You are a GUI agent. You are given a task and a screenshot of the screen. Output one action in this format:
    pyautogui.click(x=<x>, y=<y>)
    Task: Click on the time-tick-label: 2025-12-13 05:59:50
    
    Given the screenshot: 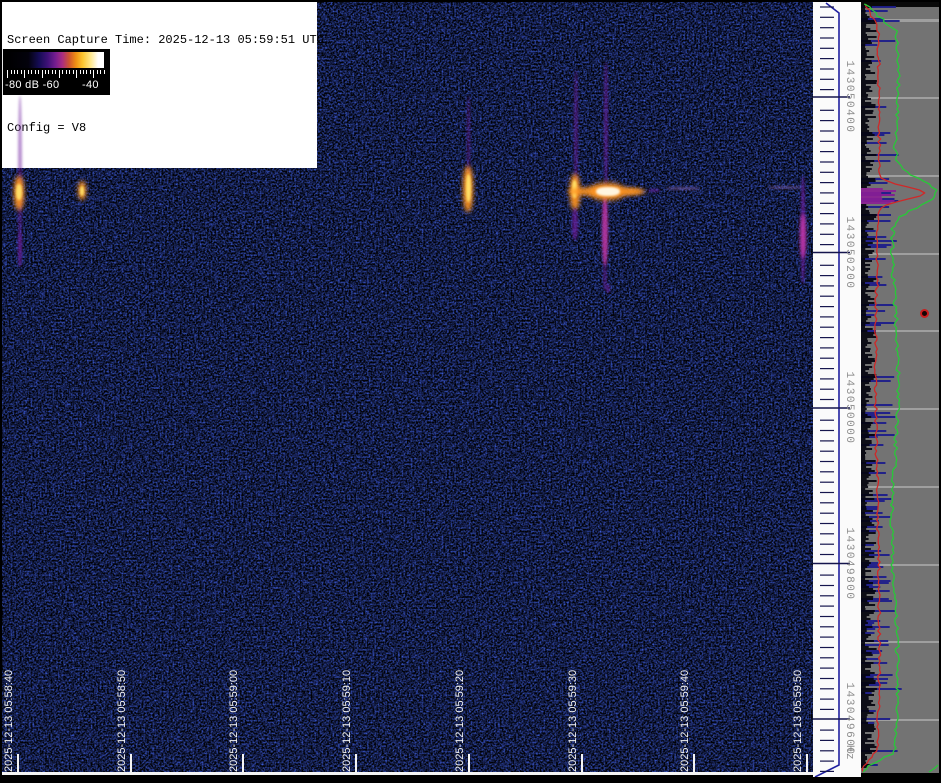 What is the action you would take?
    pyautogui.click(x=797, y=720)
    